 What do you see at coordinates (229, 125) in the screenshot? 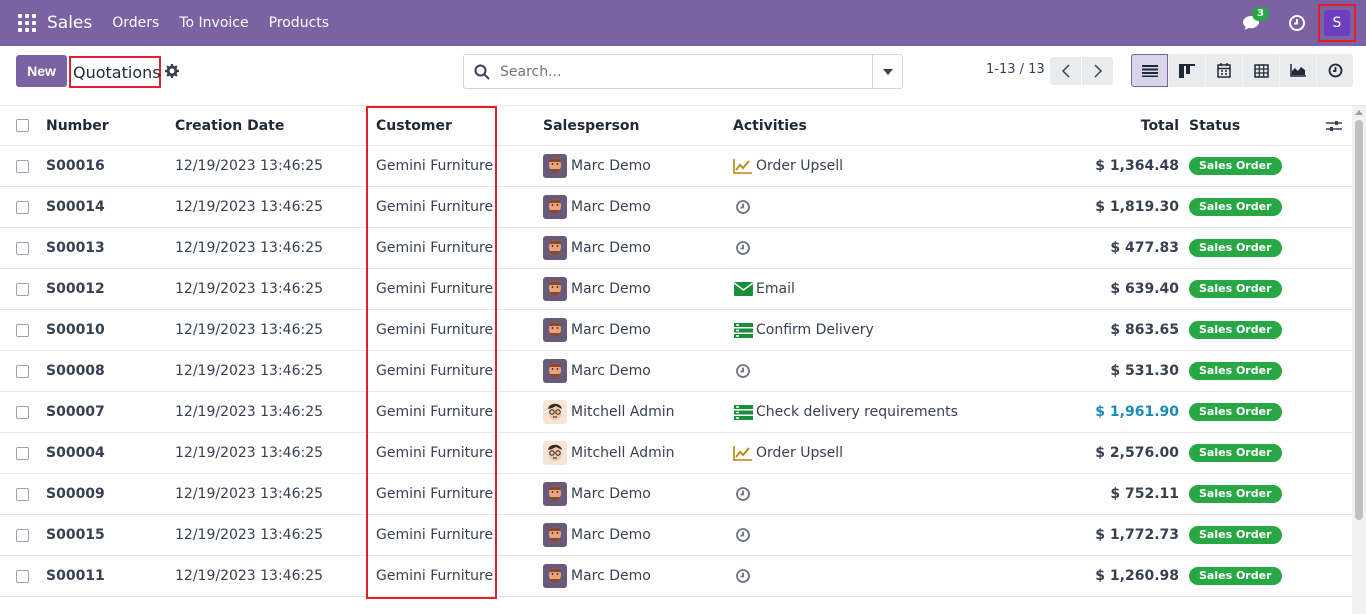
I see `header-creation-date: Creation Date` at bounding box center [229, 125].